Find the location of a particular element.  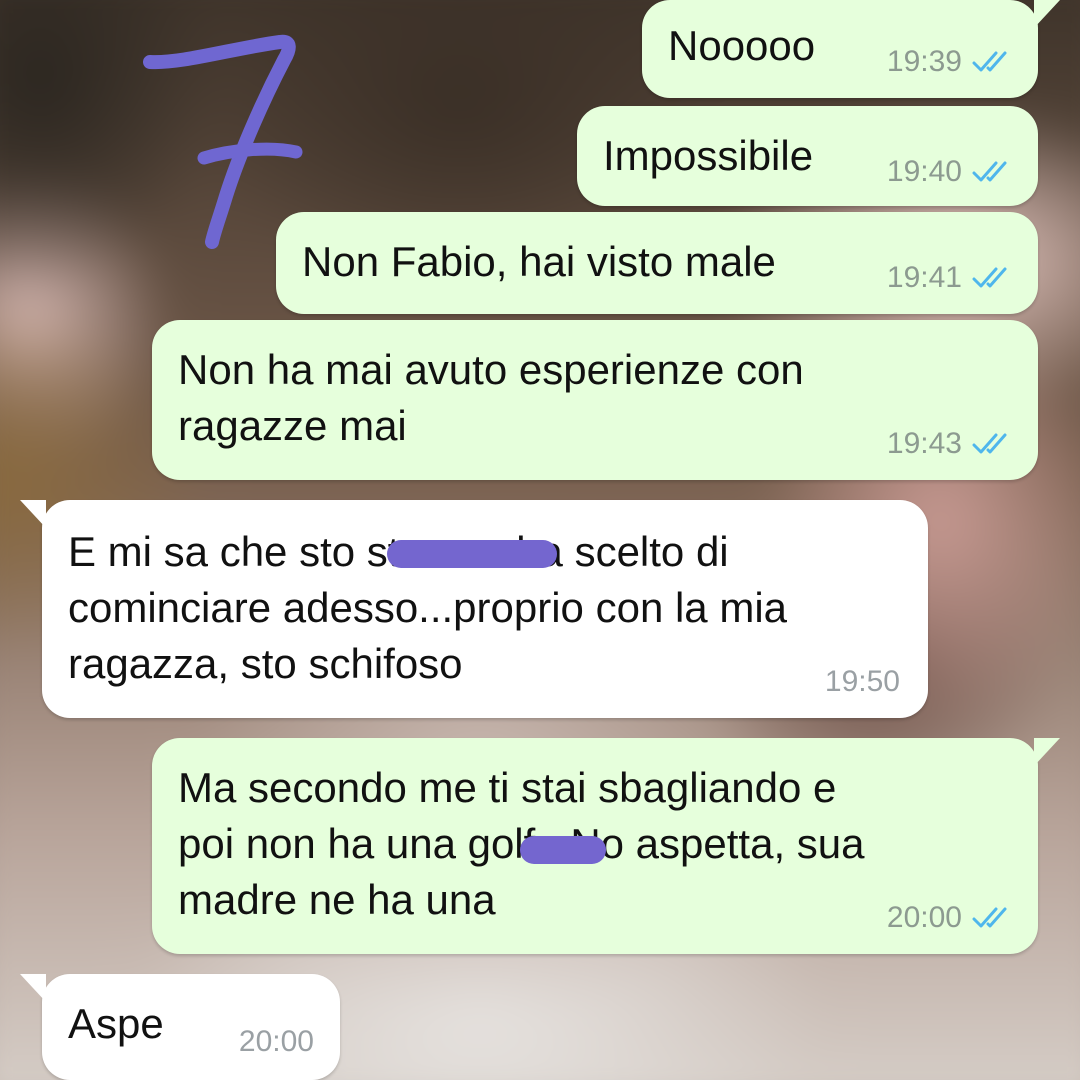

message-meta: 19:40 is located at coordinates (951, 172).